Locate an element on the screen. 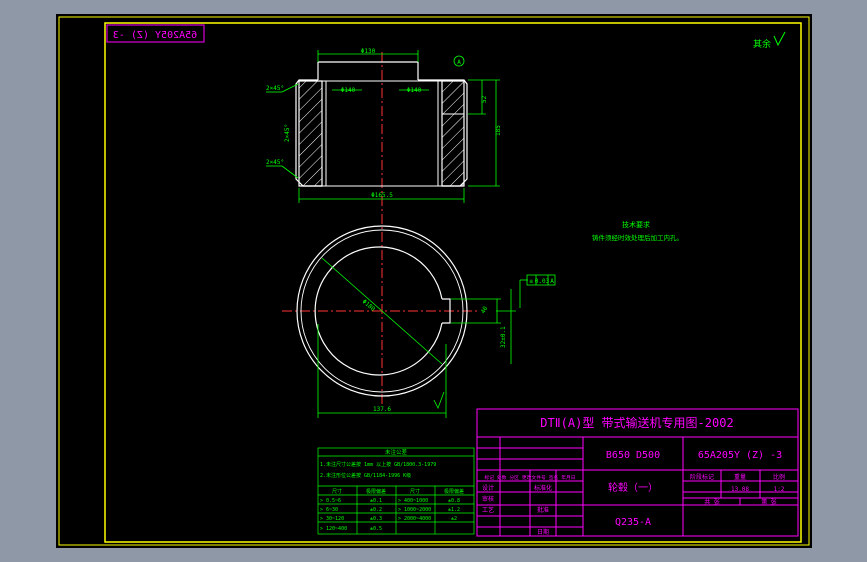 The width and height of the screenshot is (867, 562). tol-header-3: 尺寸 is located at coordinates (415, 491).